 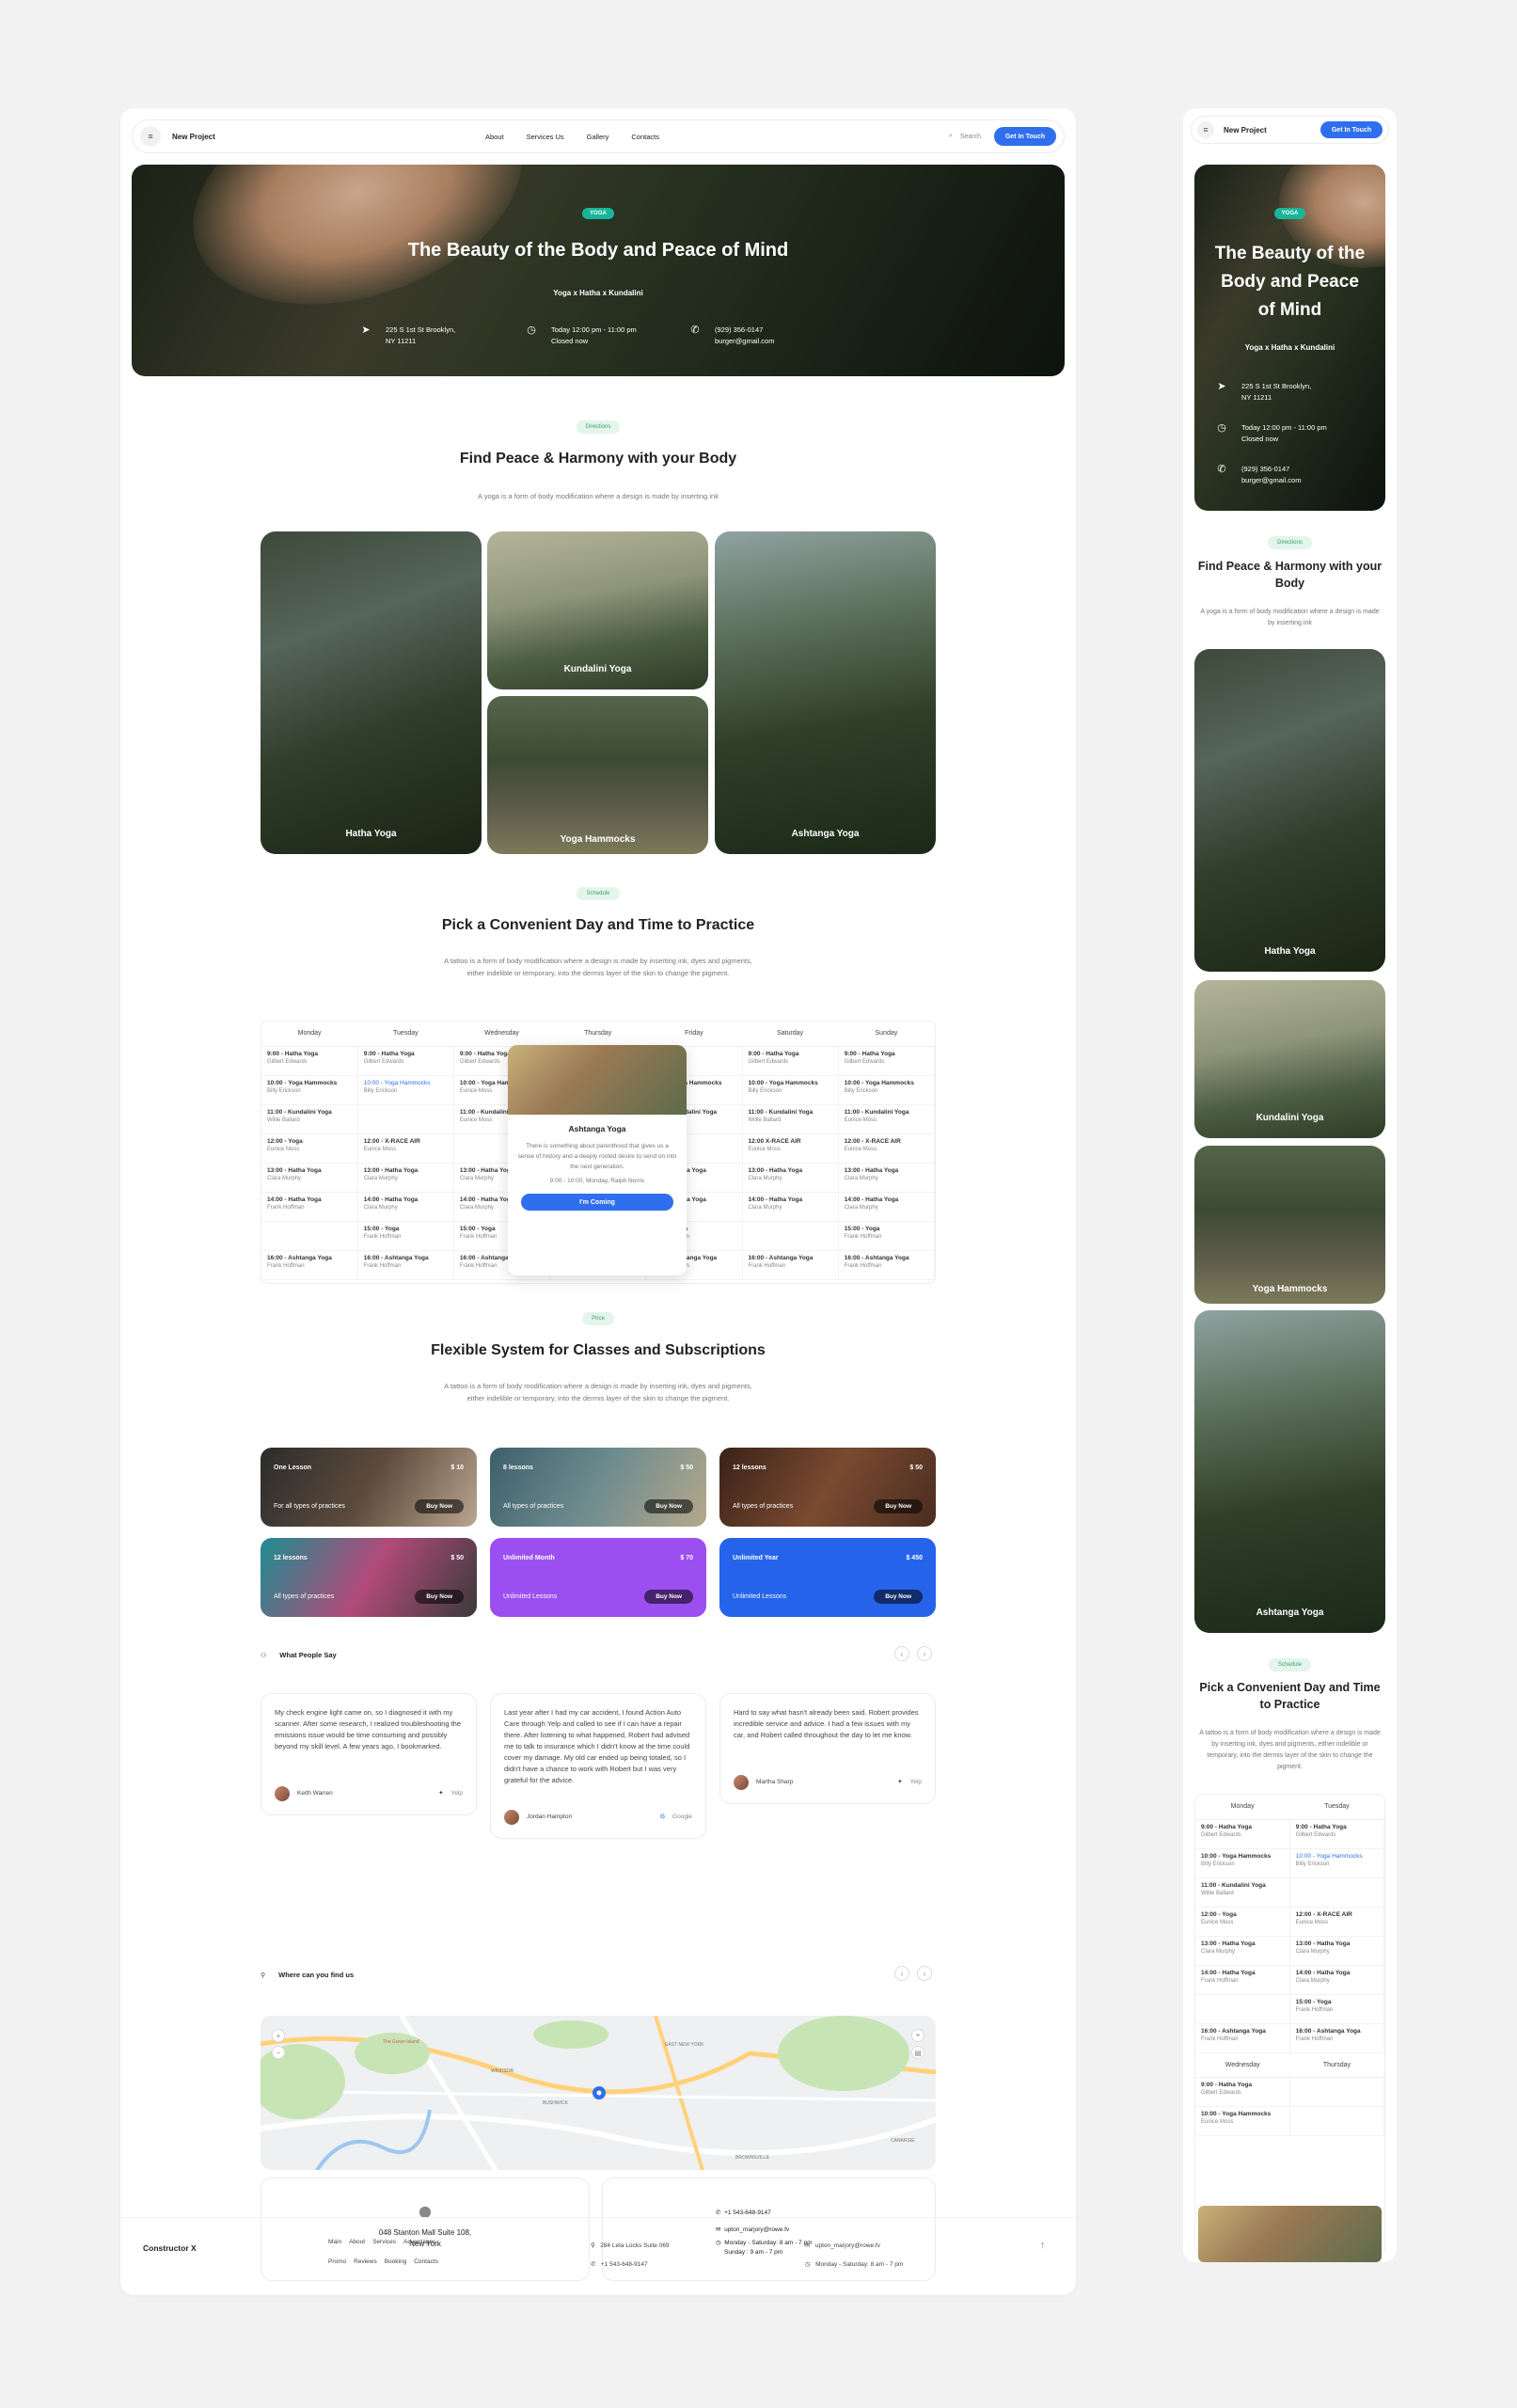 What do you see at coordinates (357, 2242) in the screenshot?
I see `footer-link: About` at bounding box center [357, 2242].